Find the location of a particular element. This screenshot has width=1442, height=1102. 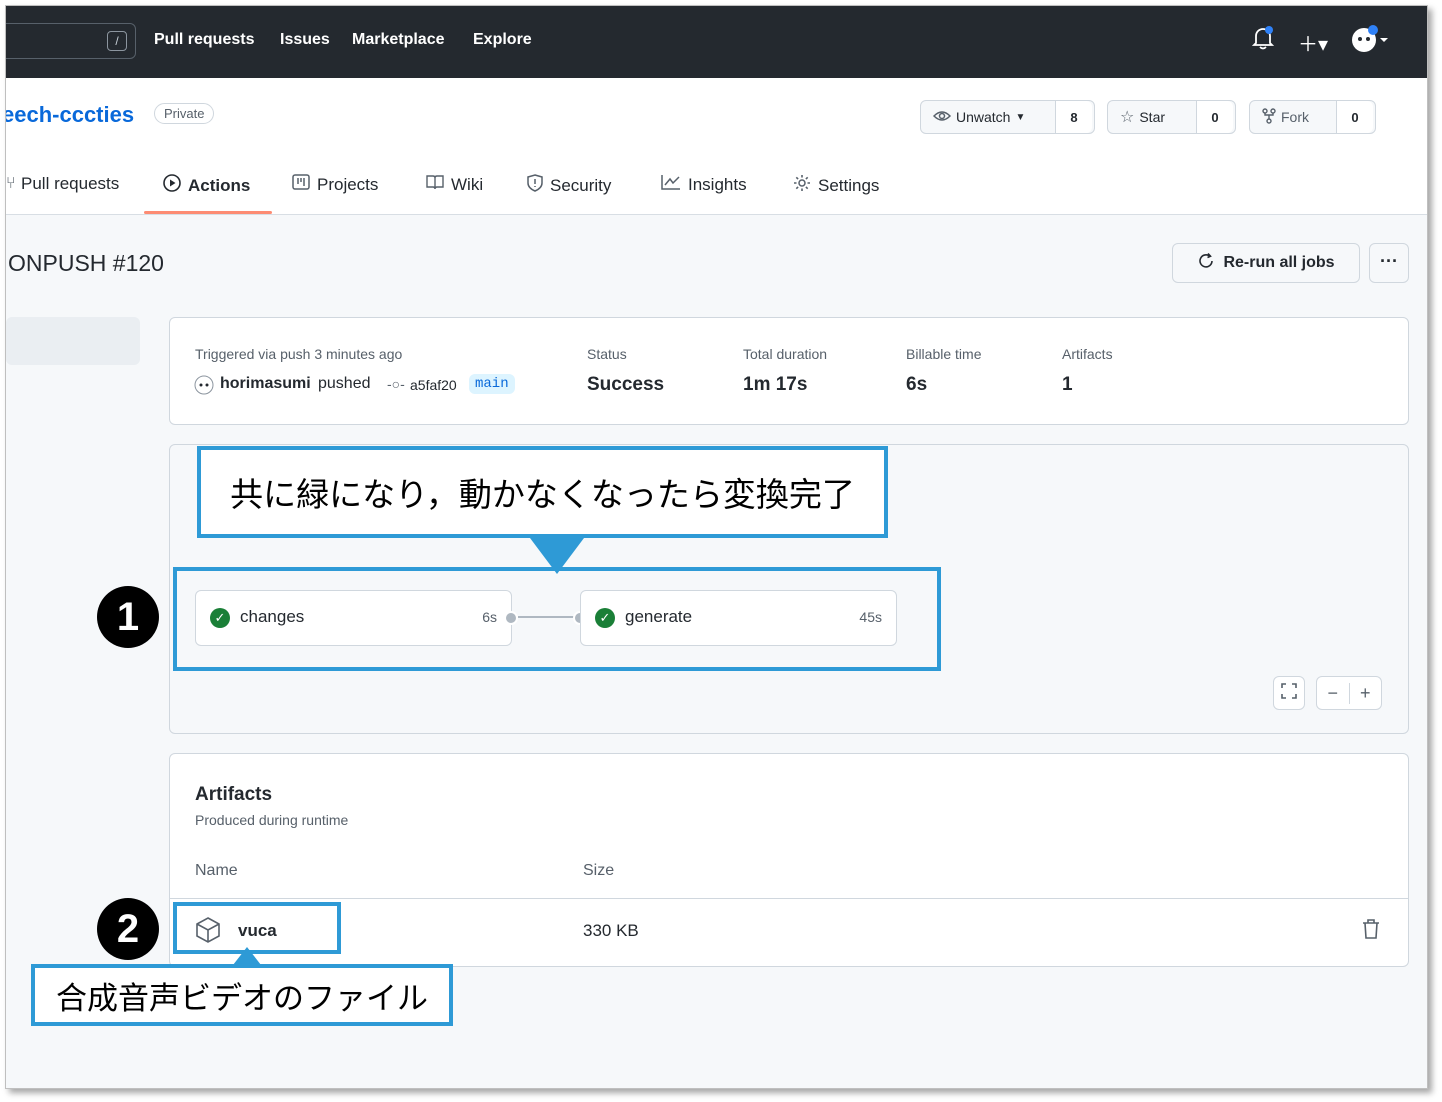

annotation-callout-1: 共に緑になり，動かなくなったら変換完了 is located at coordinates (542, 492).